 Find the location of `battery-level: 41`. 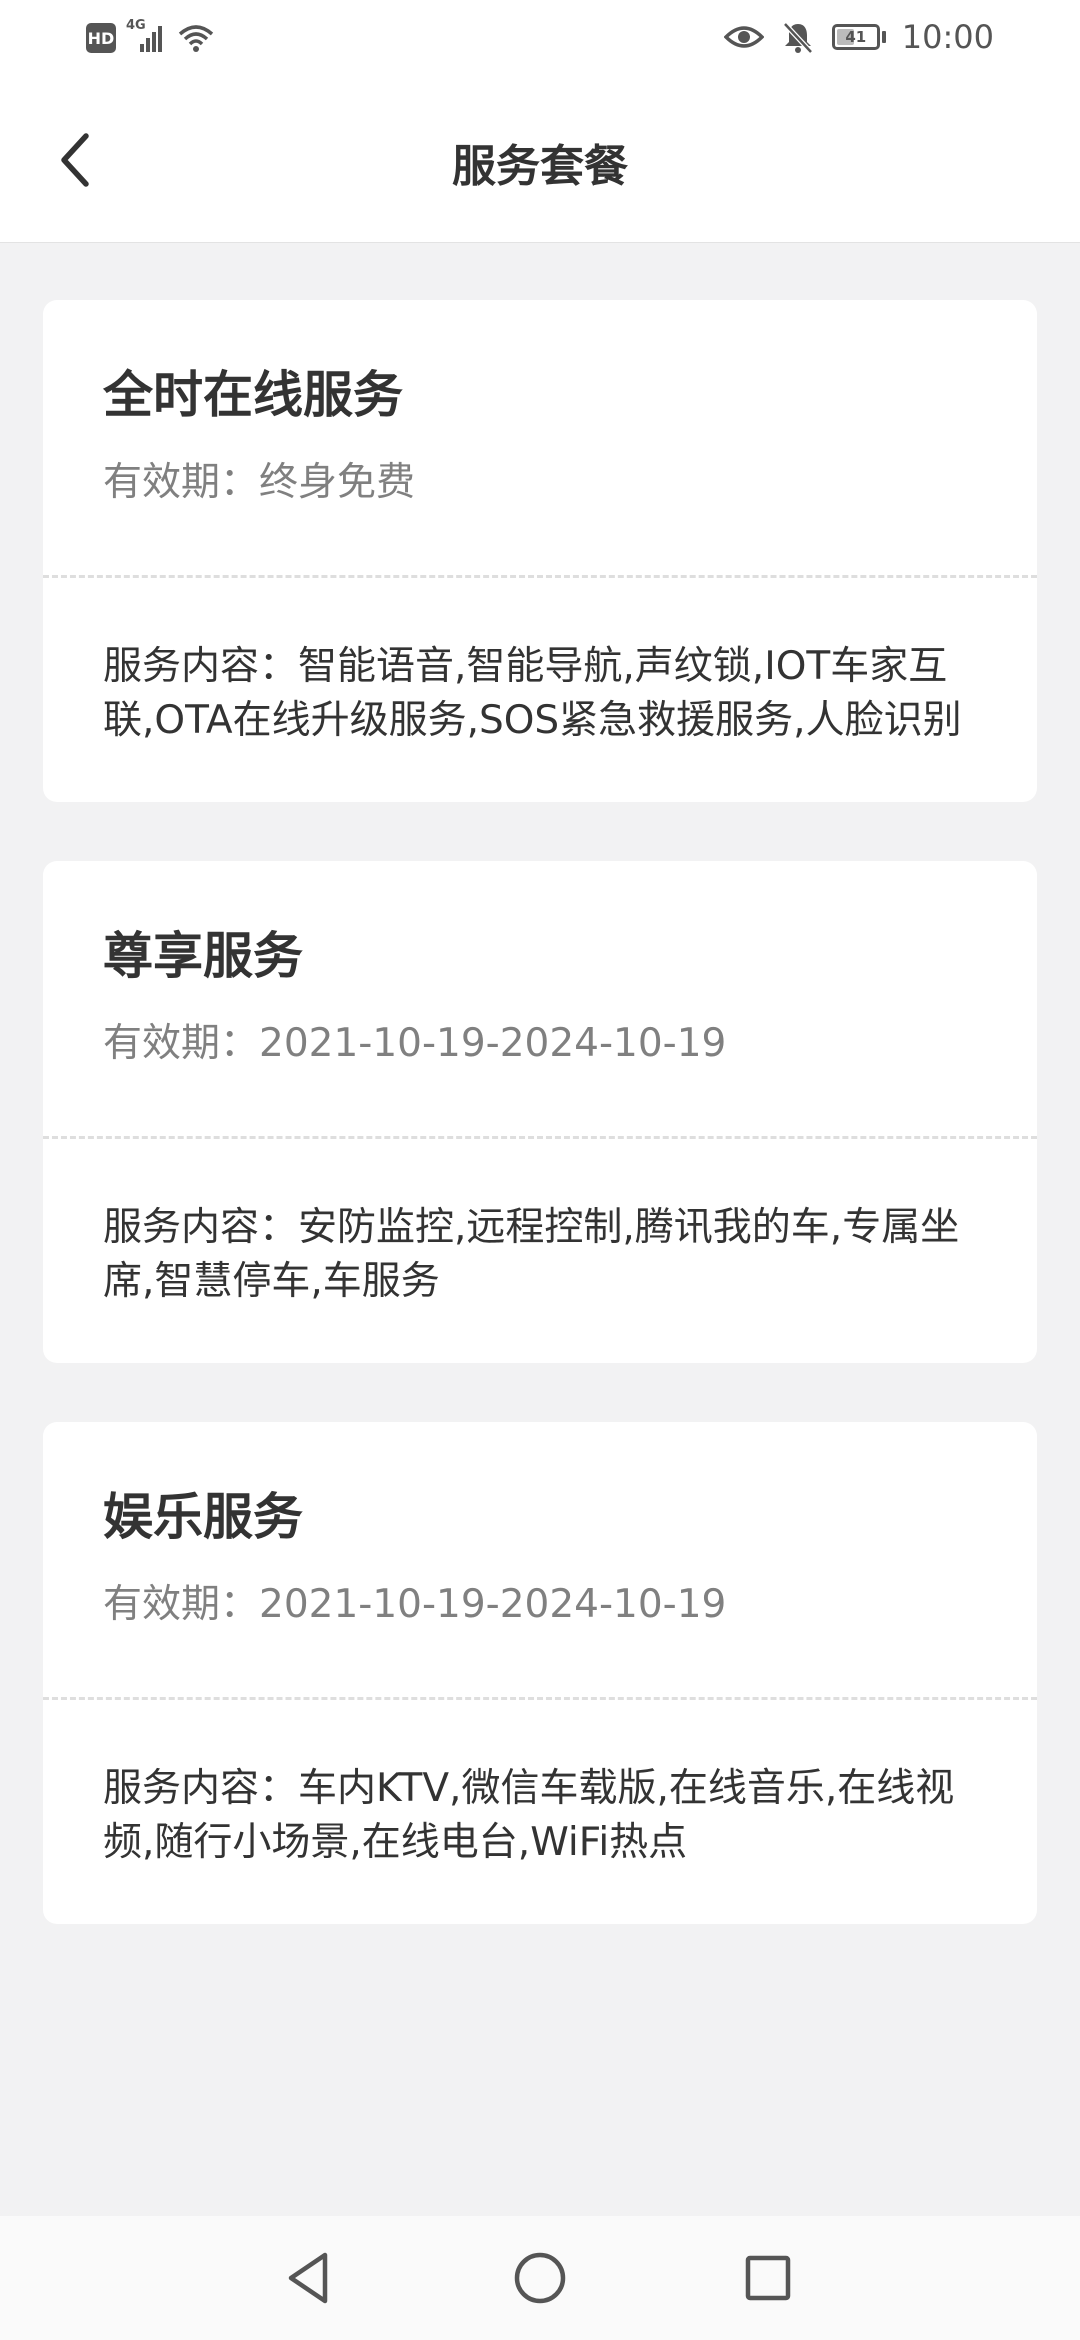

battery-level: 41 is located at coordinates (856, 37).